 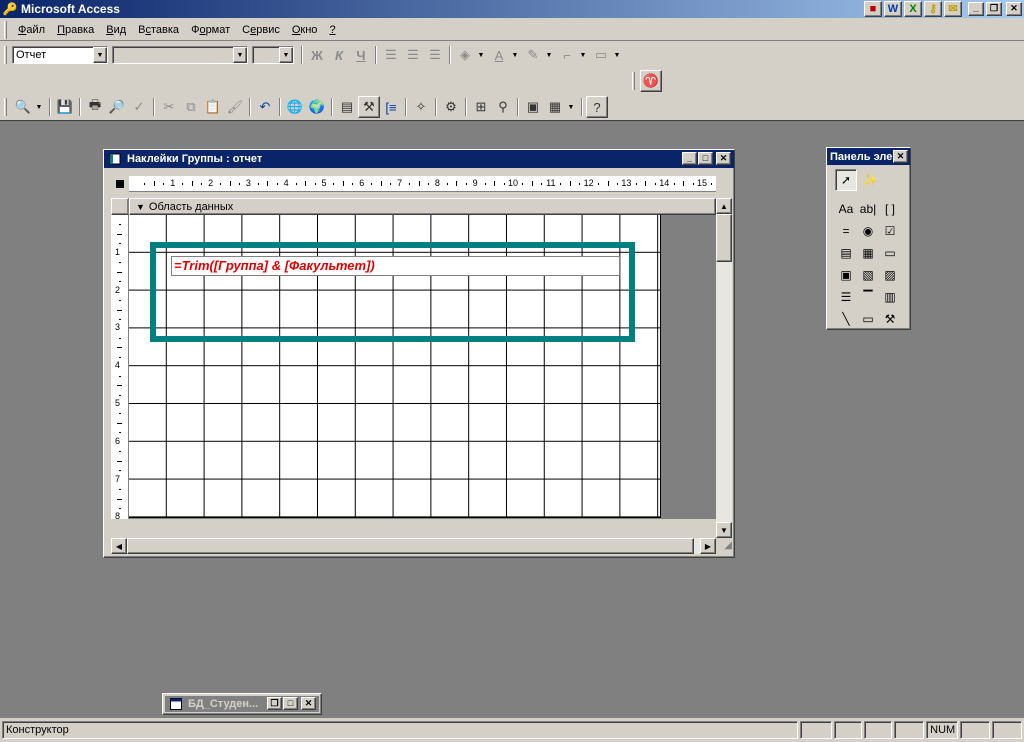 I want to click on office-shortcut-icon: ■, so click(x=873, y=9).